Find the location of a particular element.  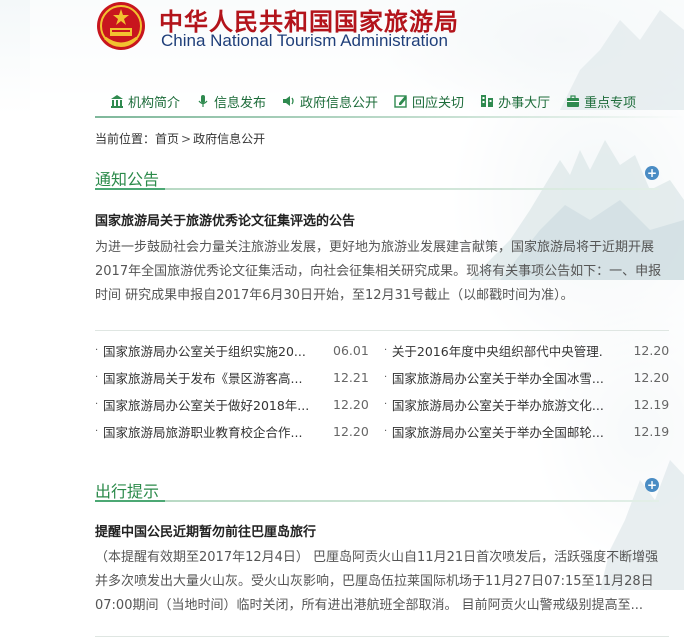

national-emblem-icon is located at coordinates (121, 26).